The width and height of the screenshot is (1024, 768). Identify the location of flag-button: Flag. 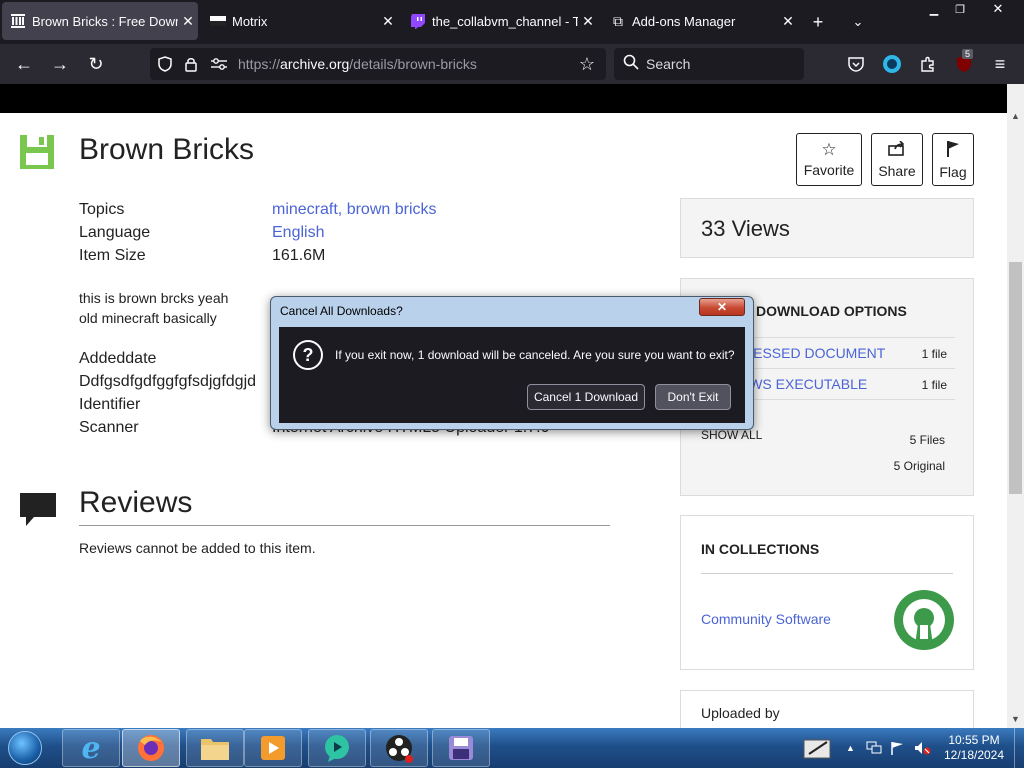
(953, 159).